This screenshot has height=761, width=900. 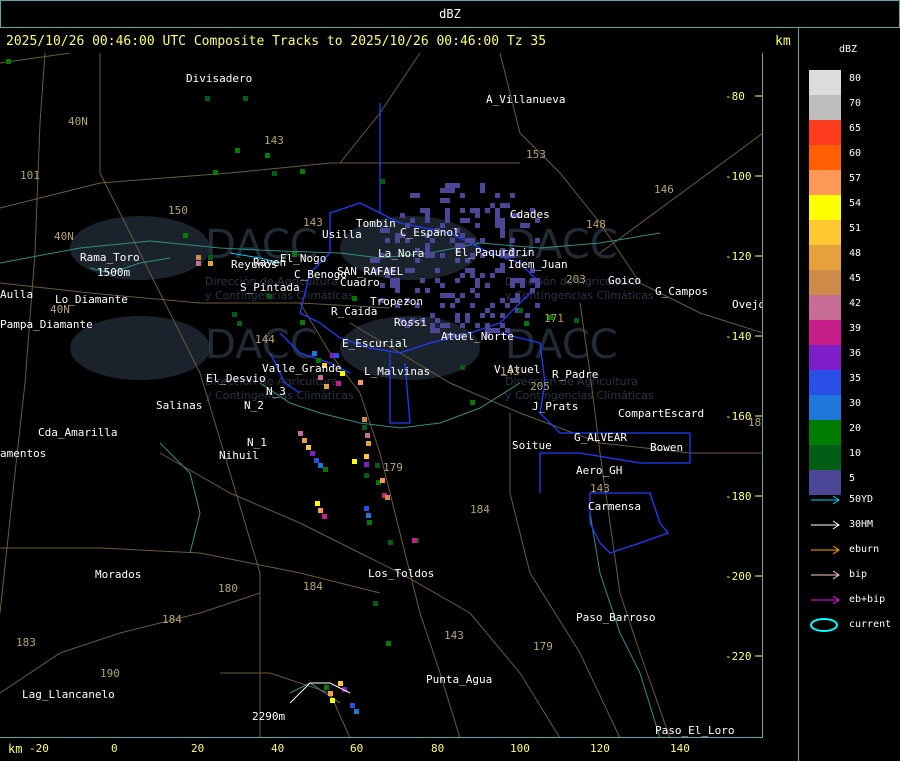 I want to click on place-label: Pampa_Diamante, so click(x=46, y=324).